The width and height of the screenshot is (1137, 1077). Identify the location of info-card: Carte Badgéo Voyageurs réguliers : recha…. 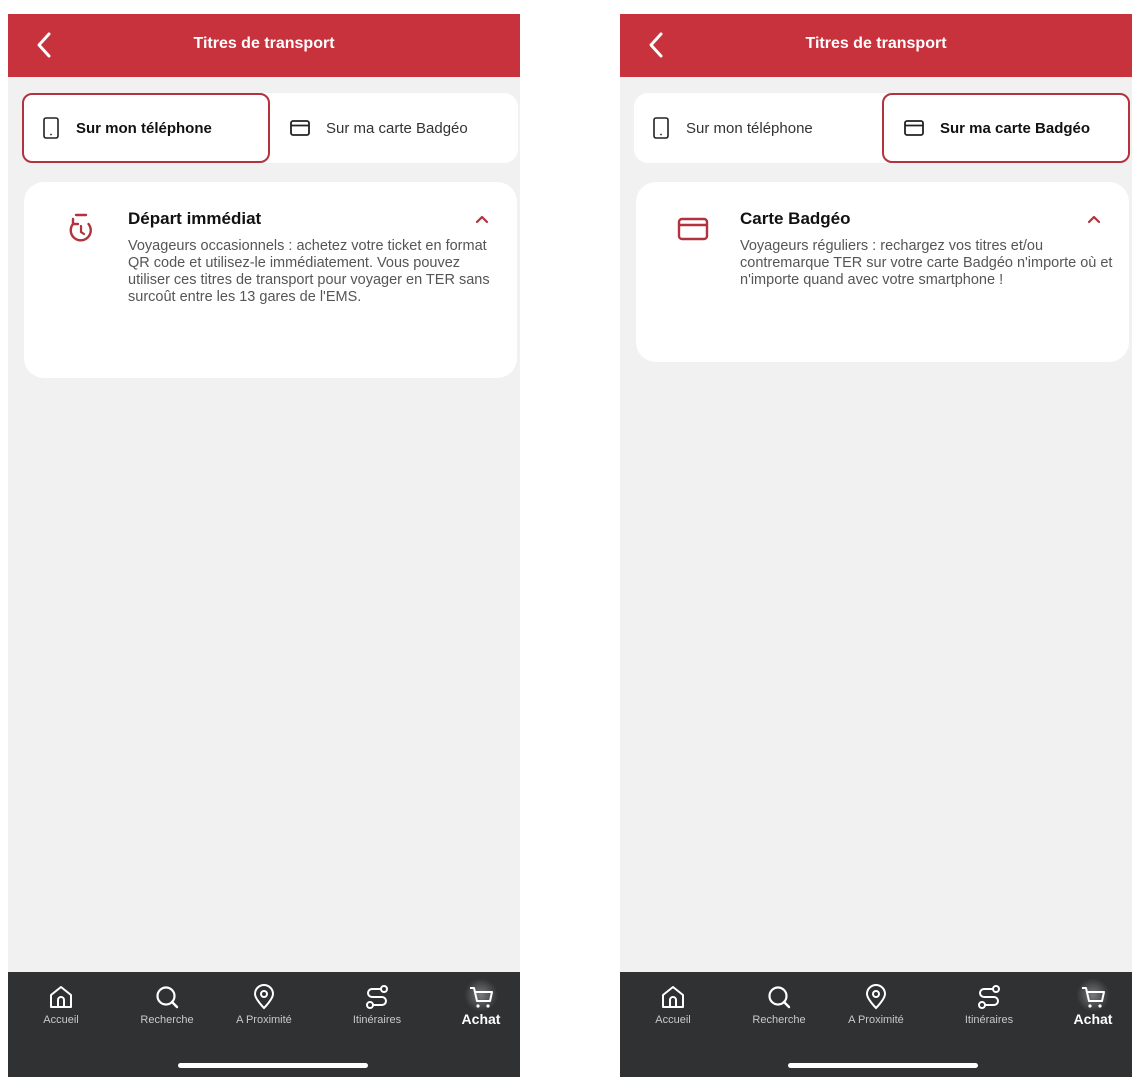
(882, 272).